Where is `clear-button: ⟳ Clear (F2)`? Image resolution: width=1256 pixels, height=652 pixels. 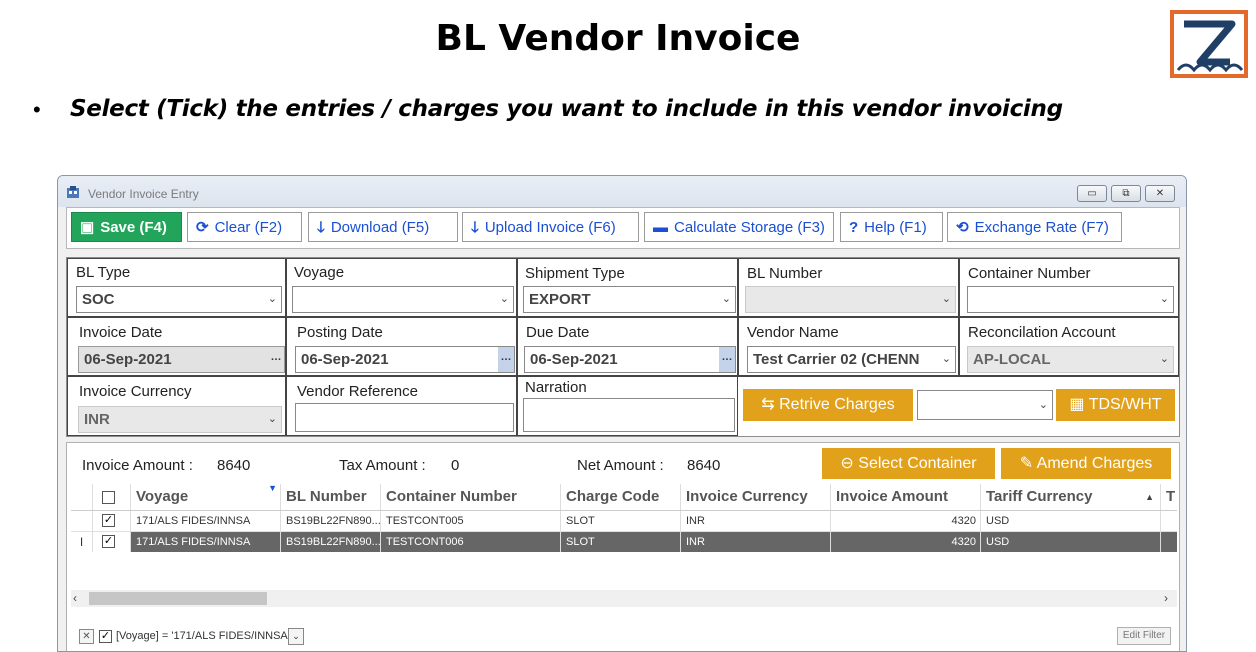
clear-button: ⟳ Clear (F2) is located at coordinates (244, 227).